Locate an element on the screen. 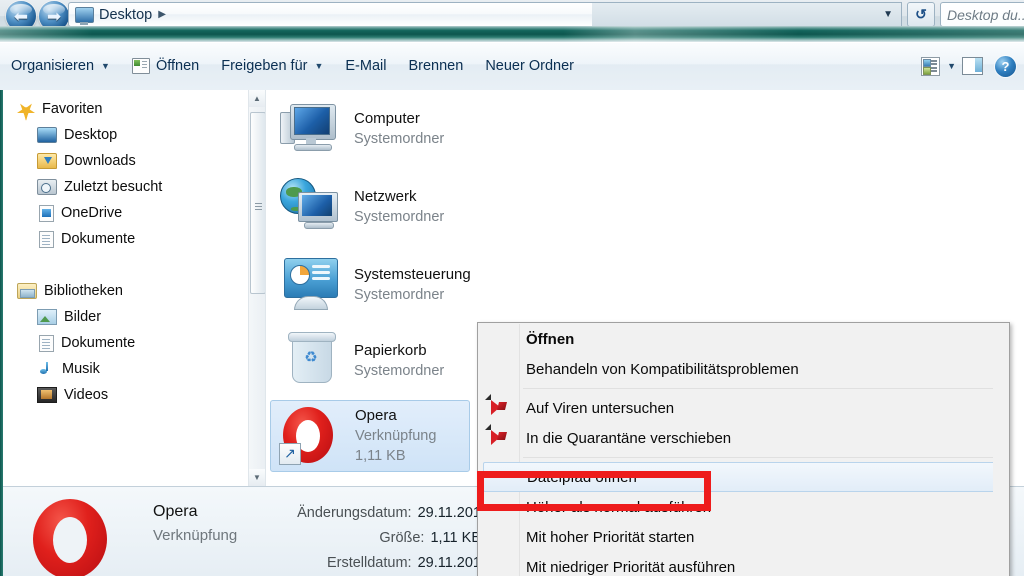 This screenshot has width=1024, height=576. context-menu-label: Auf Viren untersuchen is located at coordinates (600, 408).